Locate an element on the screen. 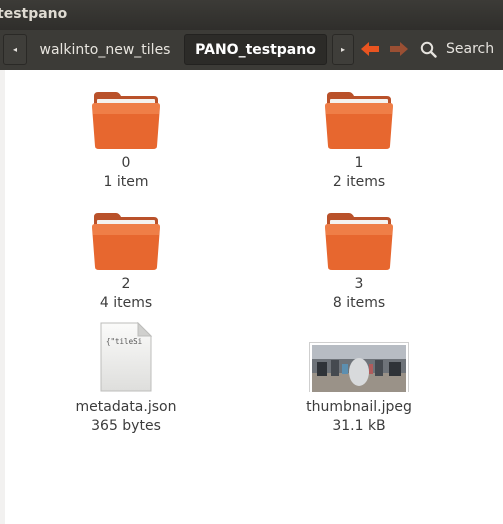 This screenshot has width=503, height=524. image-thumbnail-icon is located at coordinates (359, 367).